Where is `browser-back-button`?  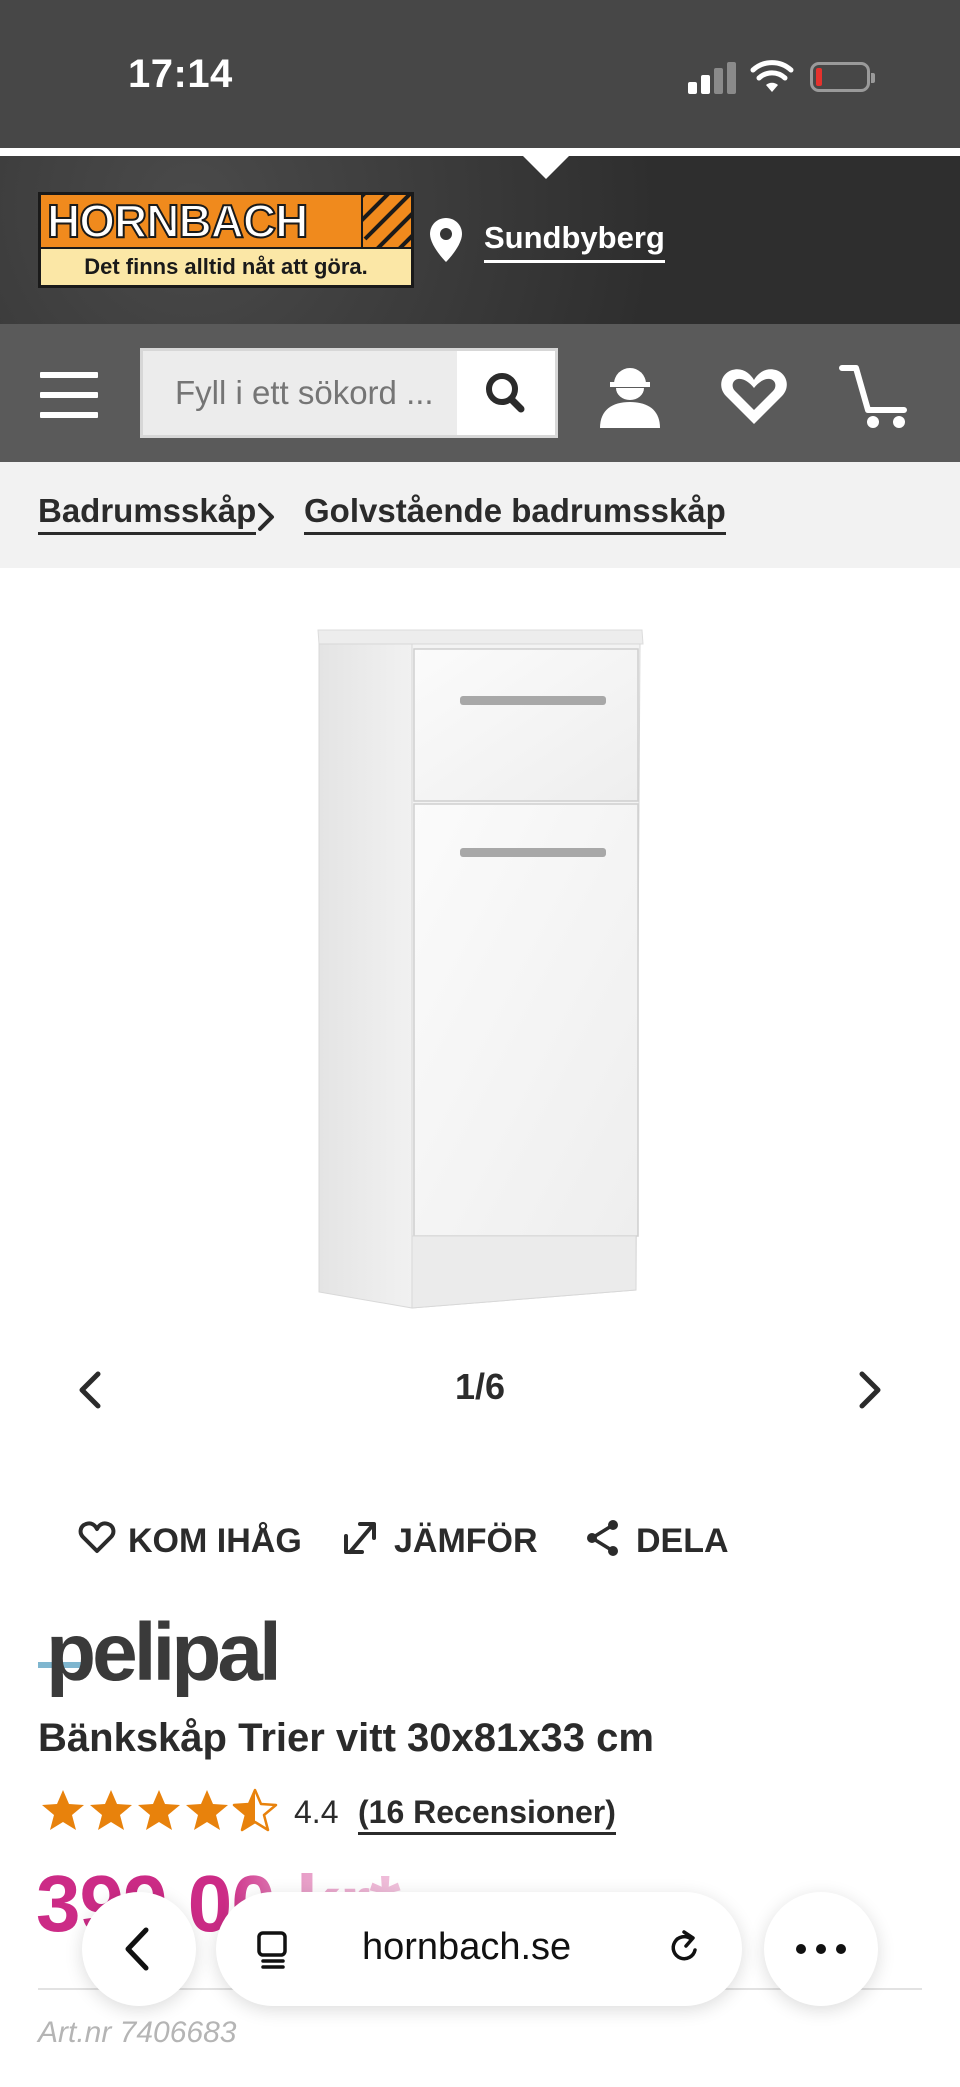 browser-back-button is located at coordinates (139, 1949).